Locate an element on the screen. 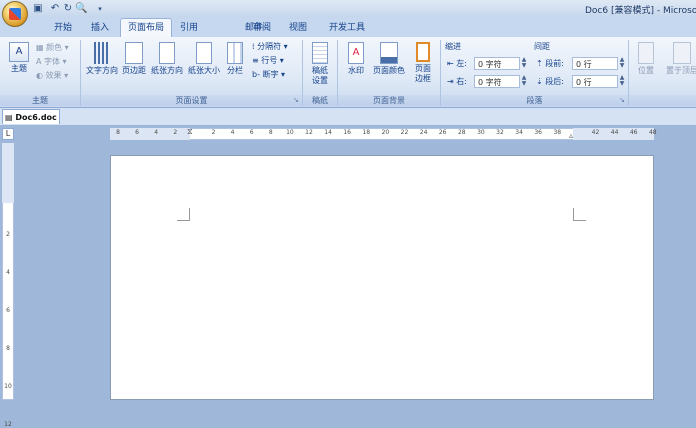  tab-page-layout: 页面布局 is located at coordinates (146, 27).